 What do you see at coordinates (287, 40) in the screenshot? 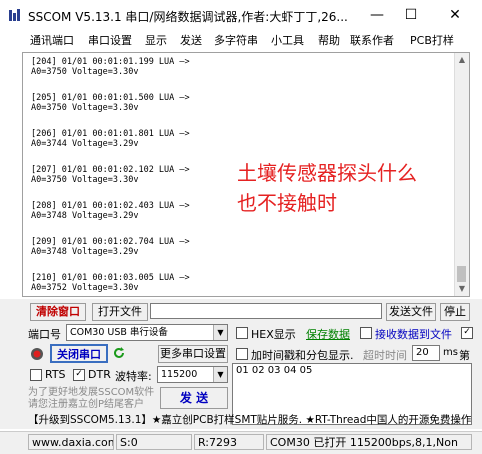
I see `menu-tools: 小工具` at bounding box center [287, 40].